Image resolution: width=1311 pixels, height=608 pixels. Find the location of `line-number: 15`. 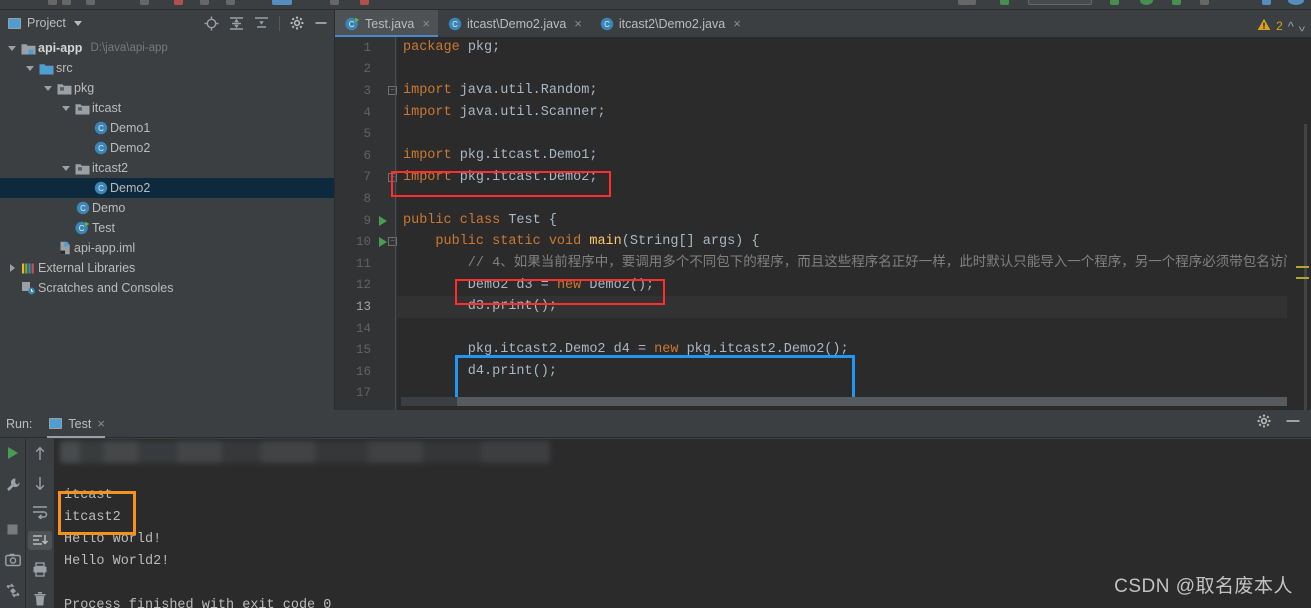

line-number: 15 is located at coordinates (366, 350).